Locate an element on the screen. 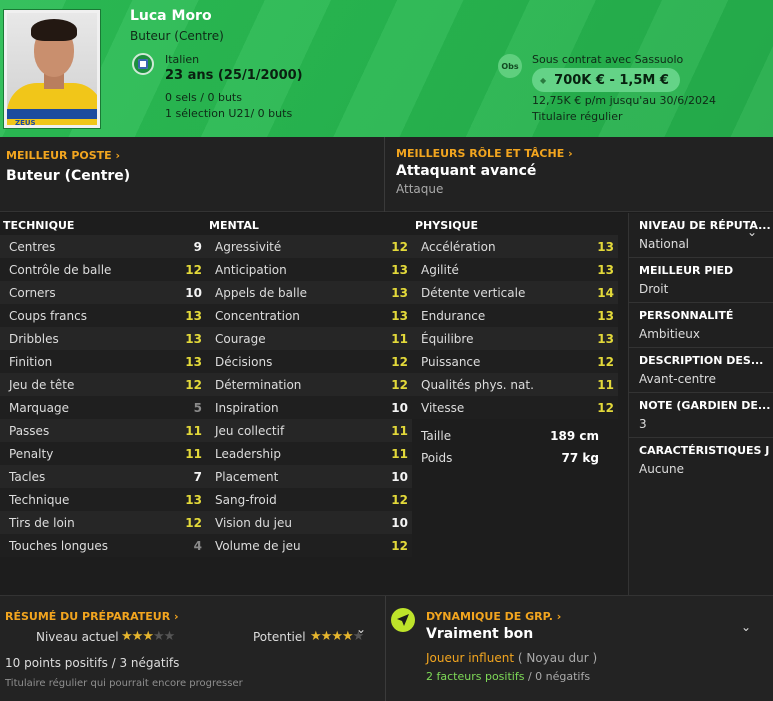  positive-factors: 2 facteurs positifs is located at coordinates (475, 676).